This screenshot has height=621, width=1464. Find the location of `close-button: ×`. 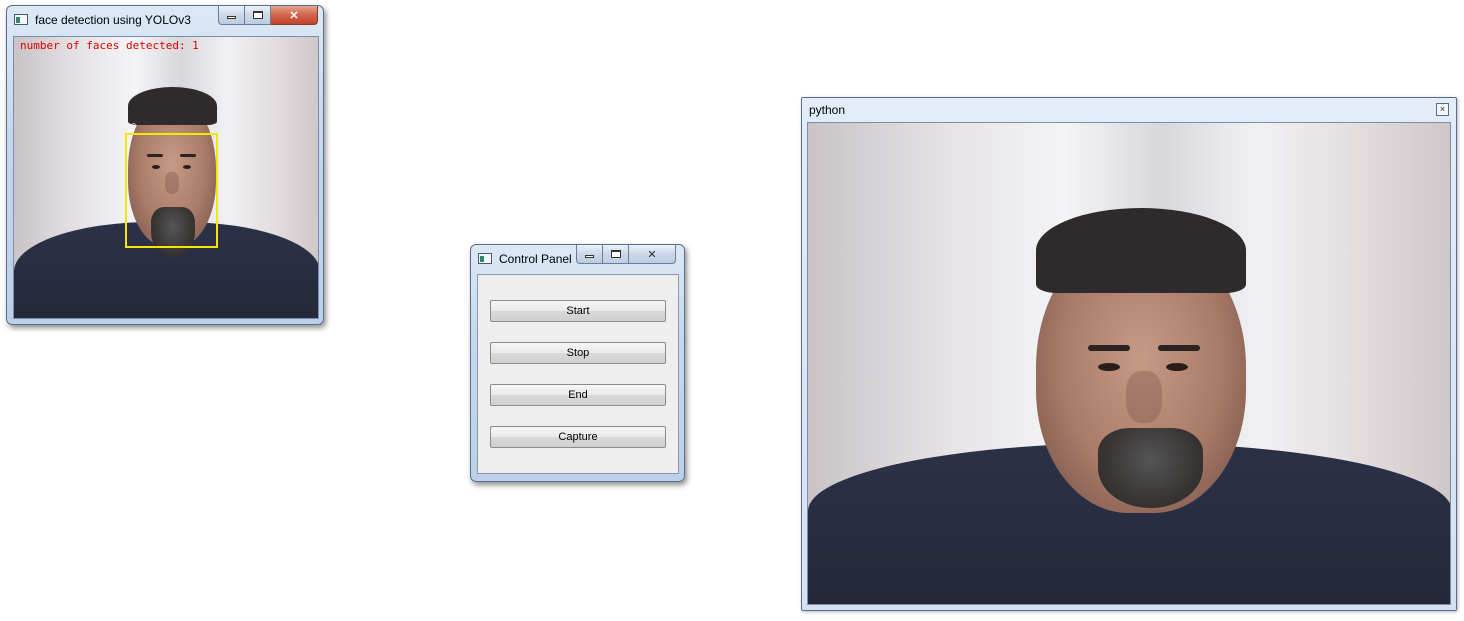

close-button: × is located at coordinates (1442, 109).